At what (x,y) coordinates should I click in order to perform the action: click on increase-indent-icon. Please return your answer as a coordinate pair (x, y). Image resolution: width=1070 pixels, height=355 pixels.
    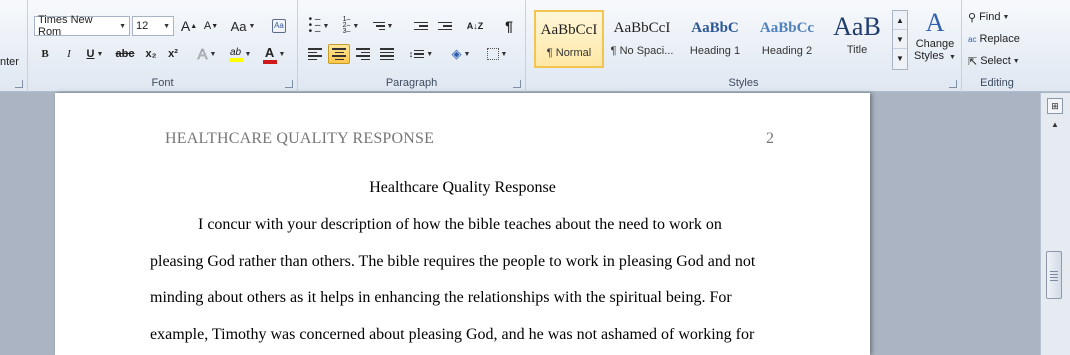
    Looking at the image, I should click on (445, 26).